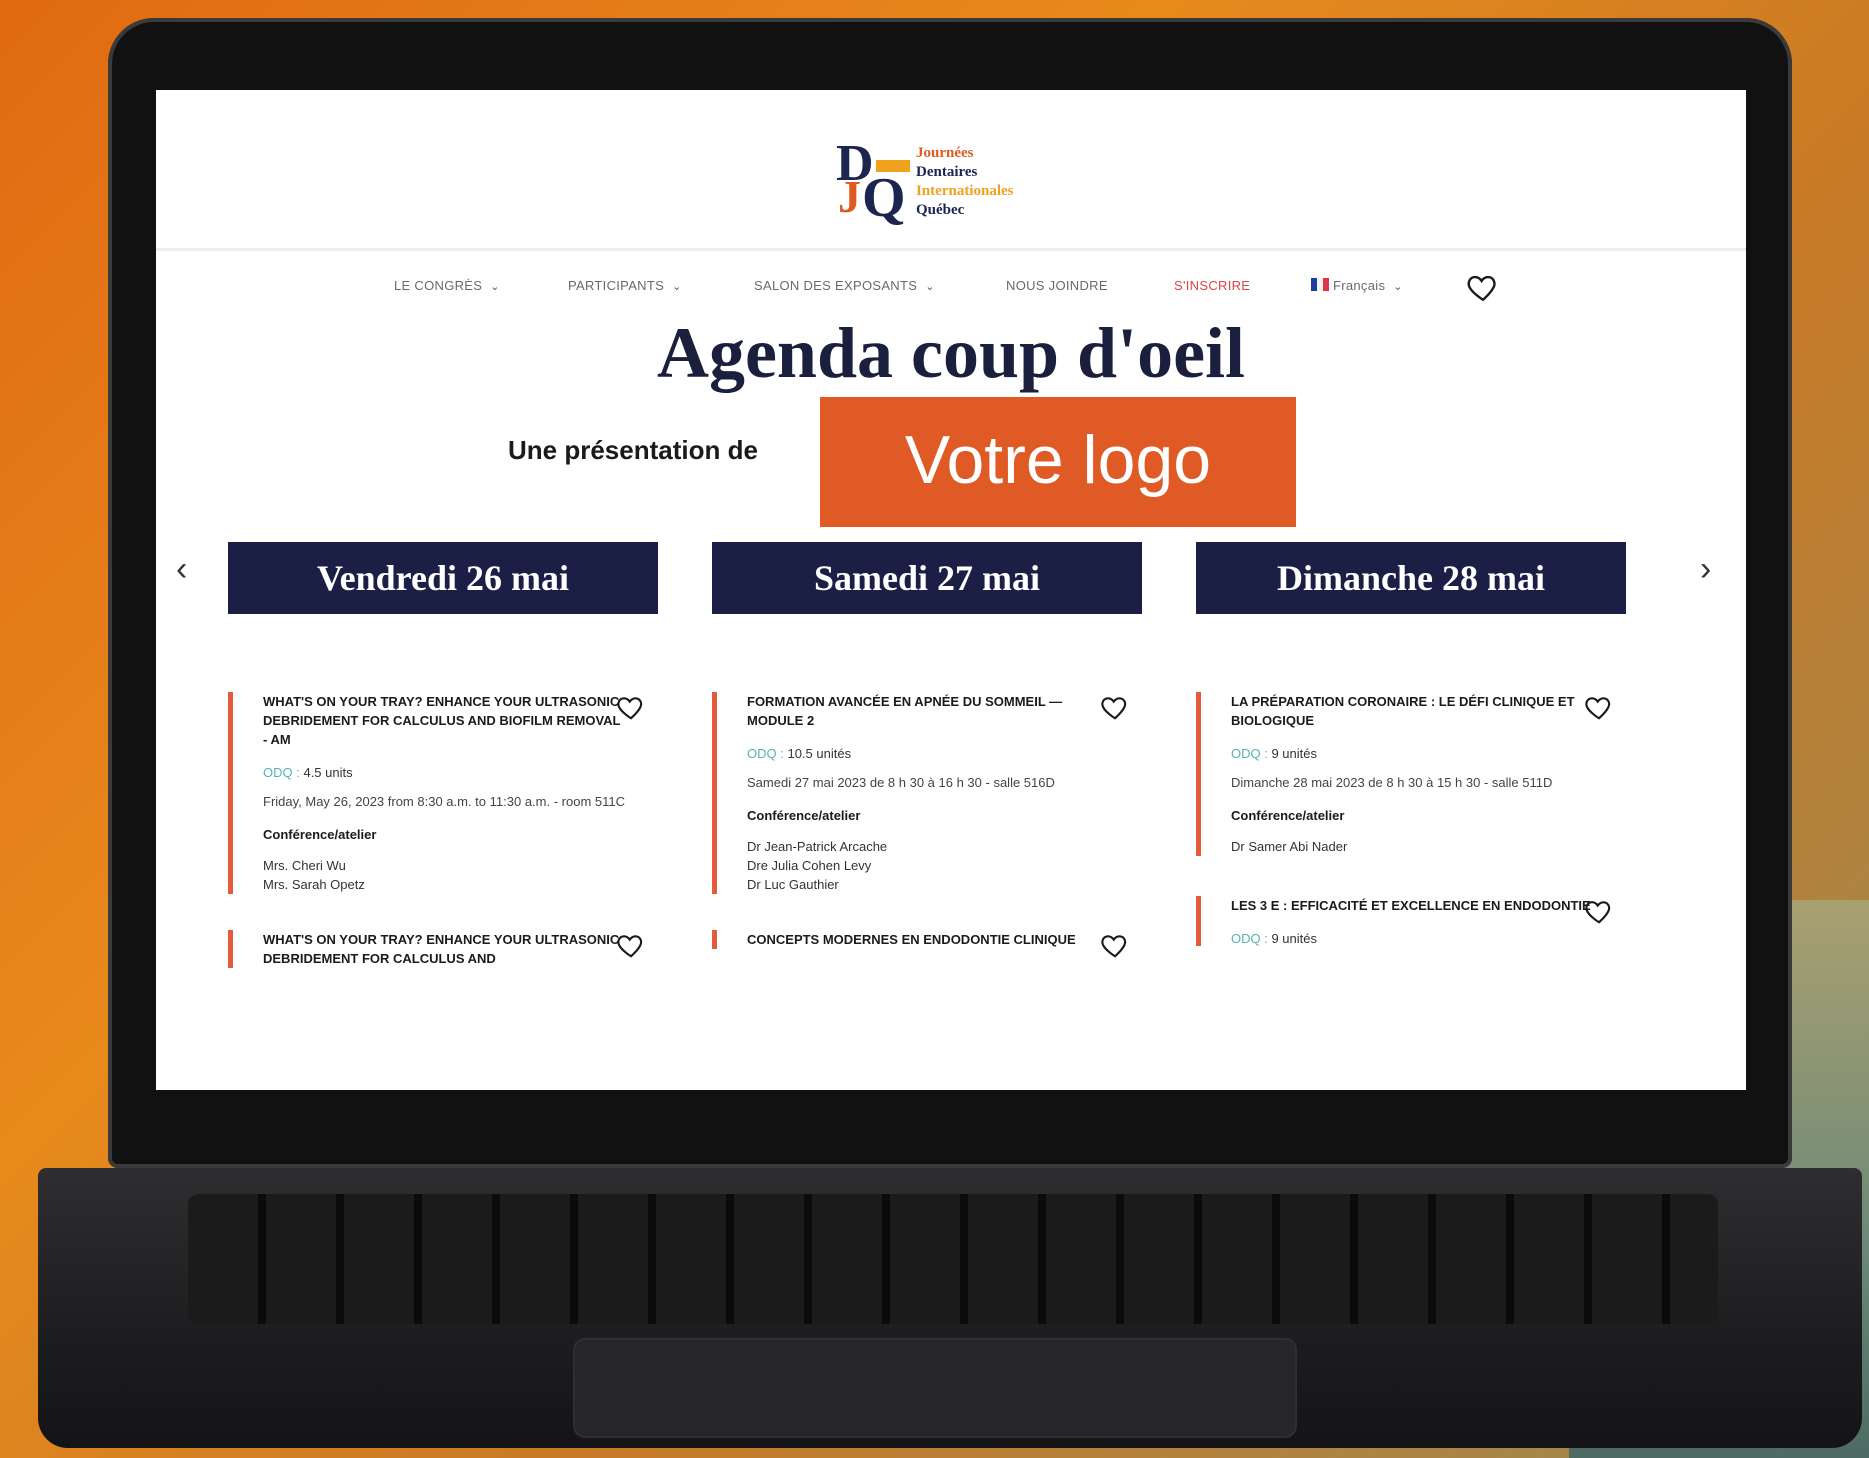  I want to click on logo-mark: D J Q, so click(876, 182).